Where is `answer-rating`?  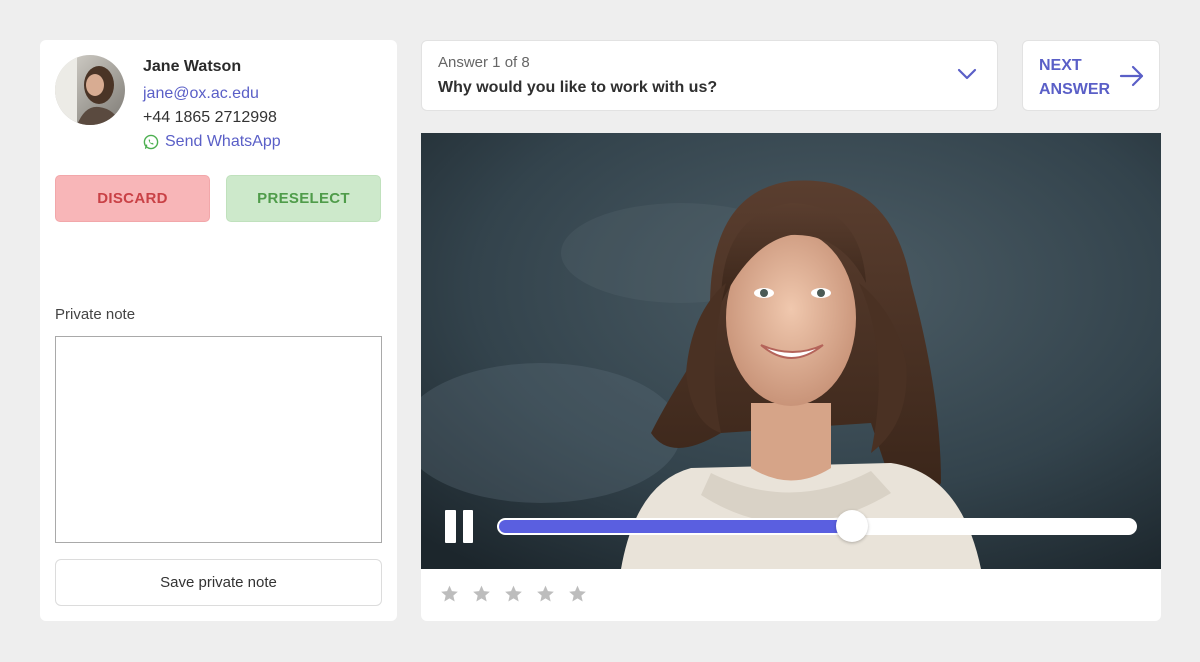 answer-rating is located at coordinates (513, 594).